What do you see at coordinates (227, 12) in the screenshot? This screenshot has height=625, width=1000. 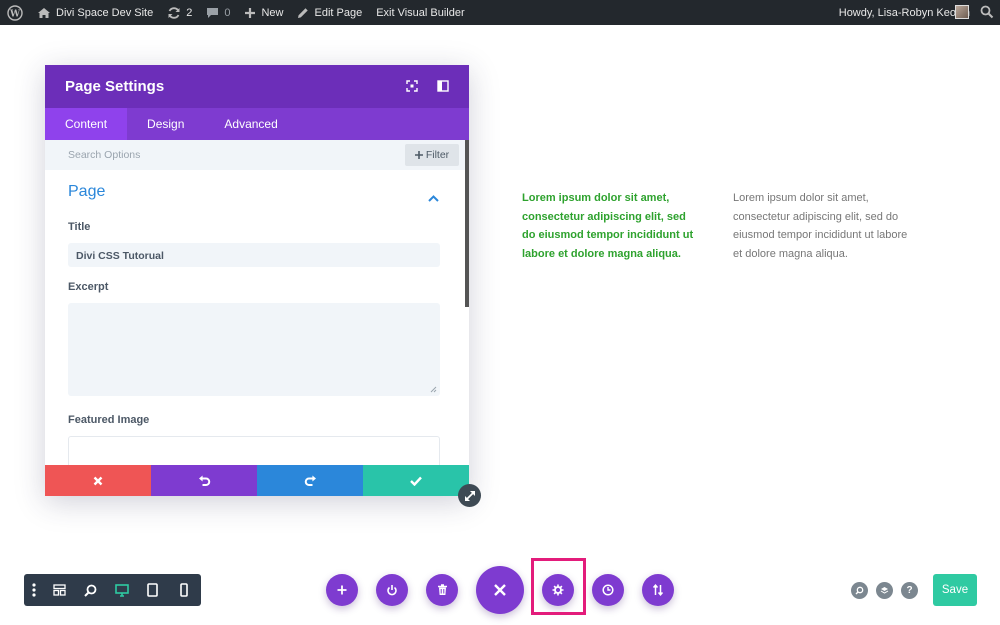 I see `comments-count: 0` at bounding box center [227, 12].